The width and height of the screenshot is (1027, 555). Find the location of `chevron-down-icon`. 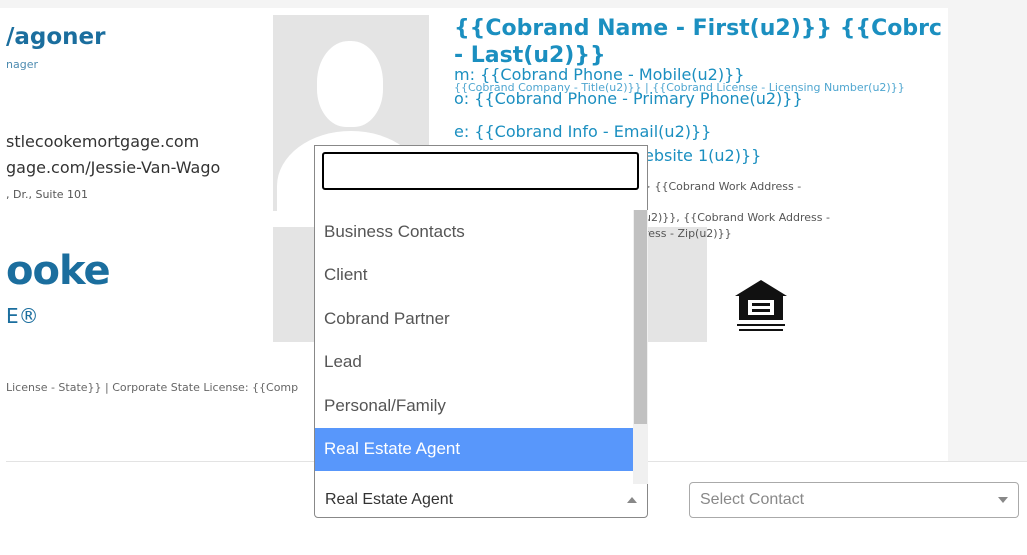

chevron-down-icon is located at coordinates (1003, 500).